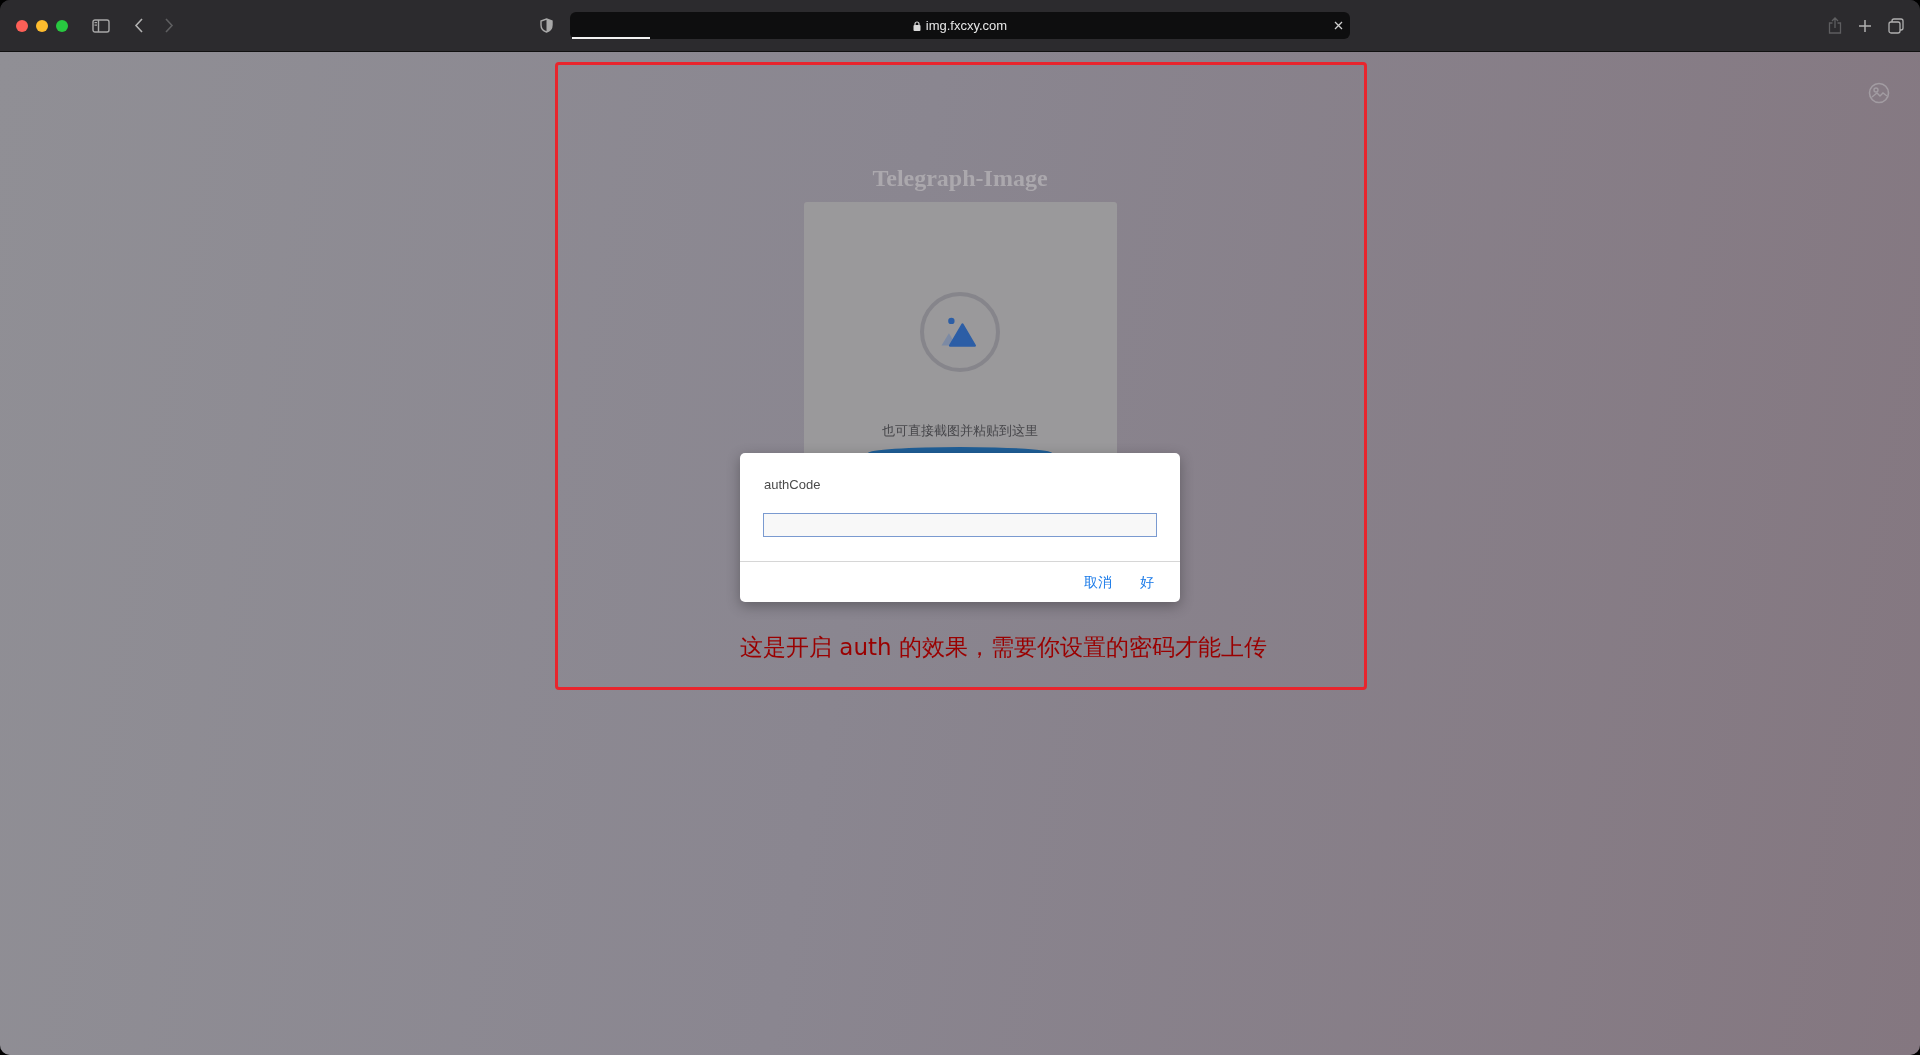  What do you see at coordinates (22, 25) in the screenshot?
I see `close-window-button` at bounding box center [22, 25].